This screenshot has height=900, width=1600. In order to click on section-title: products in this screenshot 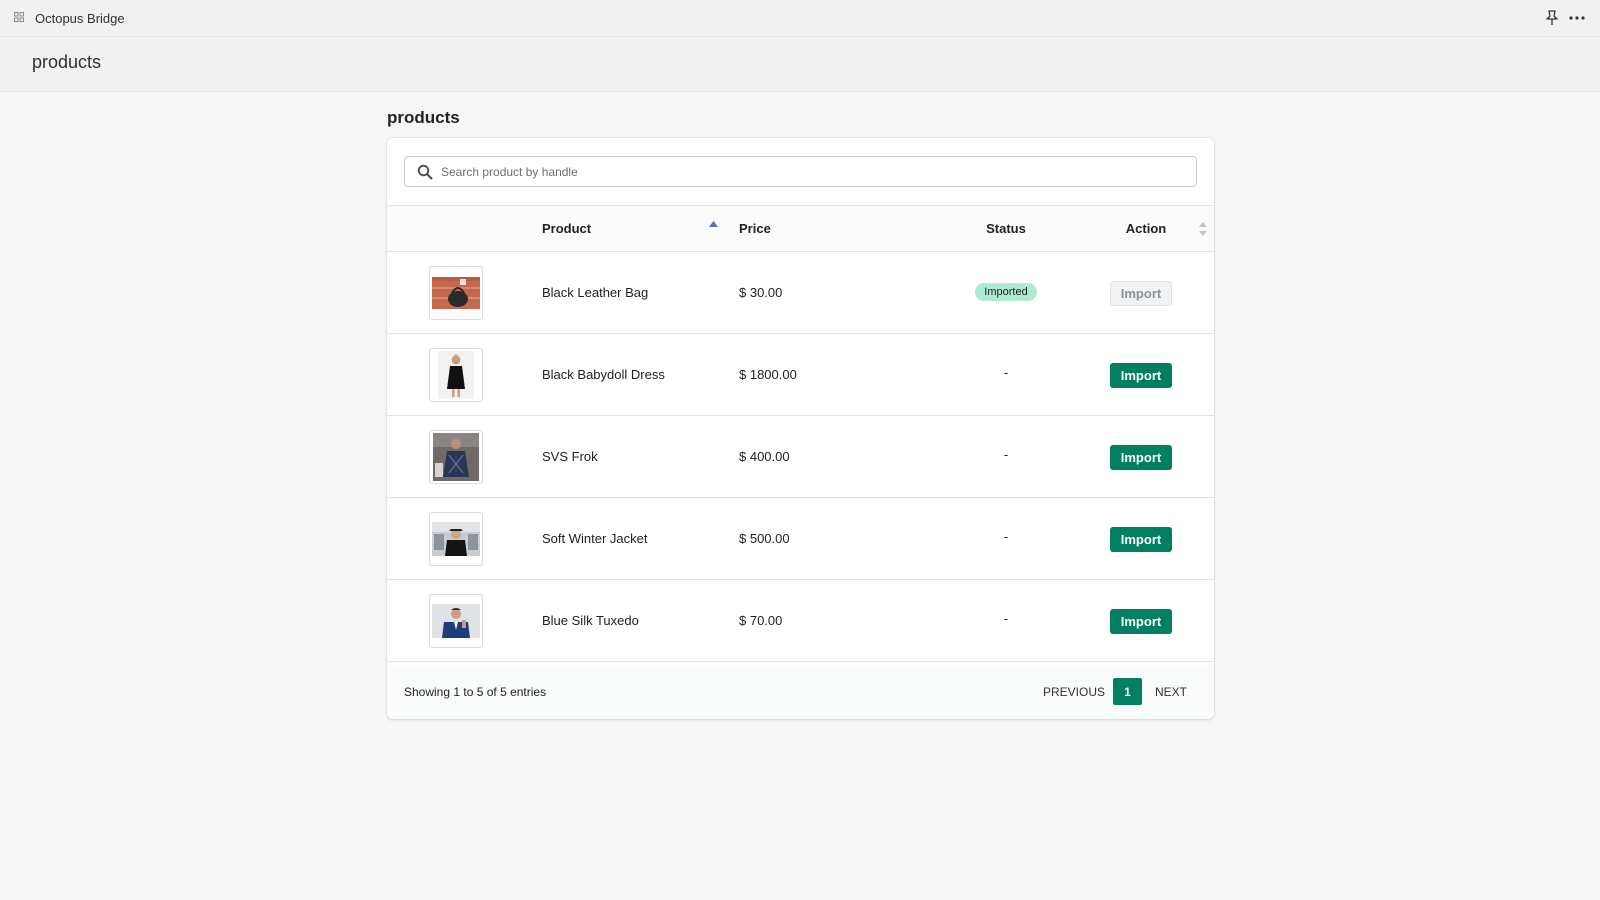, I will do `click(423, 117)`.